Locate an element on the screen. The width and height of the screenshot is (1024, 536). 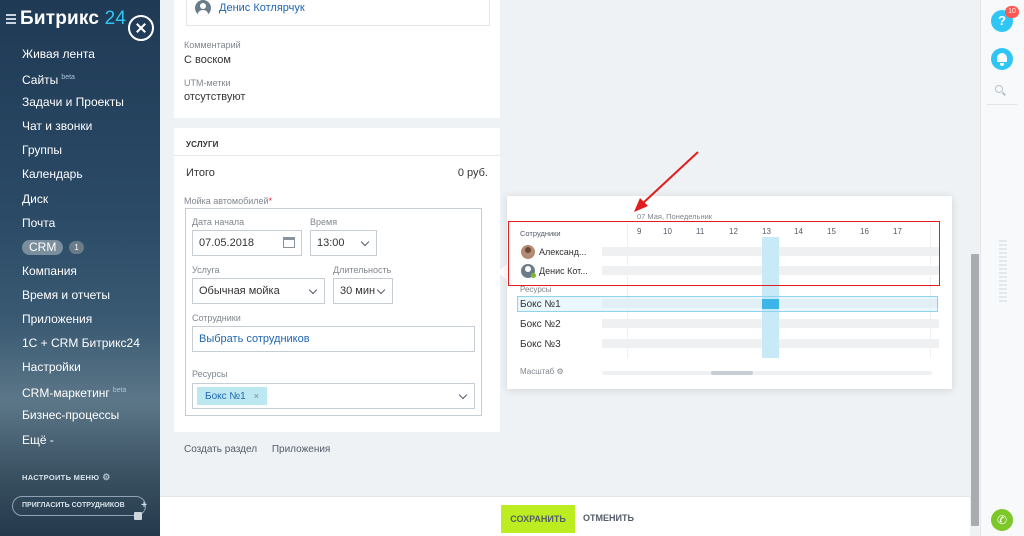
utm-value: отсутствуют is located at coordinates (215, 97).